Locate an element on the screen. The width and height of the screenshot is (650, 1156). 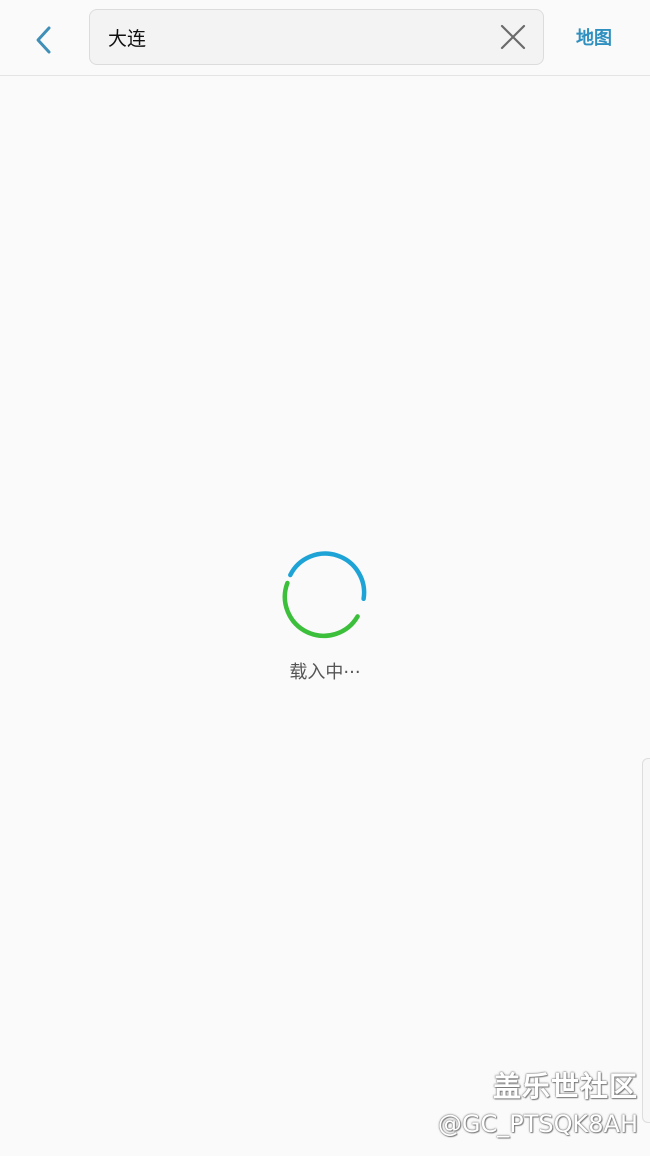
close-icon is located at coordinates (513, 37).